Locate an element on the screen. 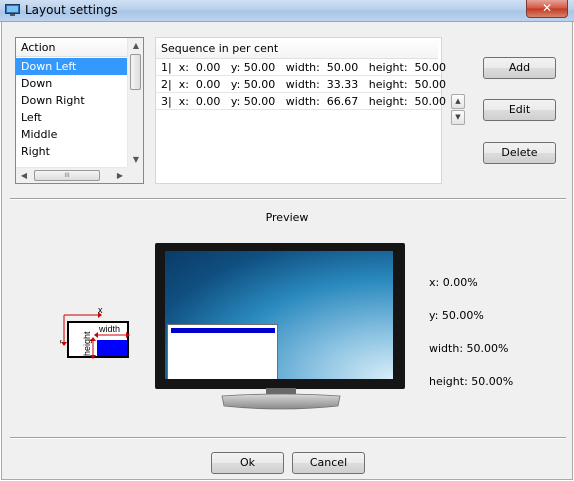 Image resolution: width=574 pixels, height=481 pixels. list-item: Right is located at coordinates (72, 151).